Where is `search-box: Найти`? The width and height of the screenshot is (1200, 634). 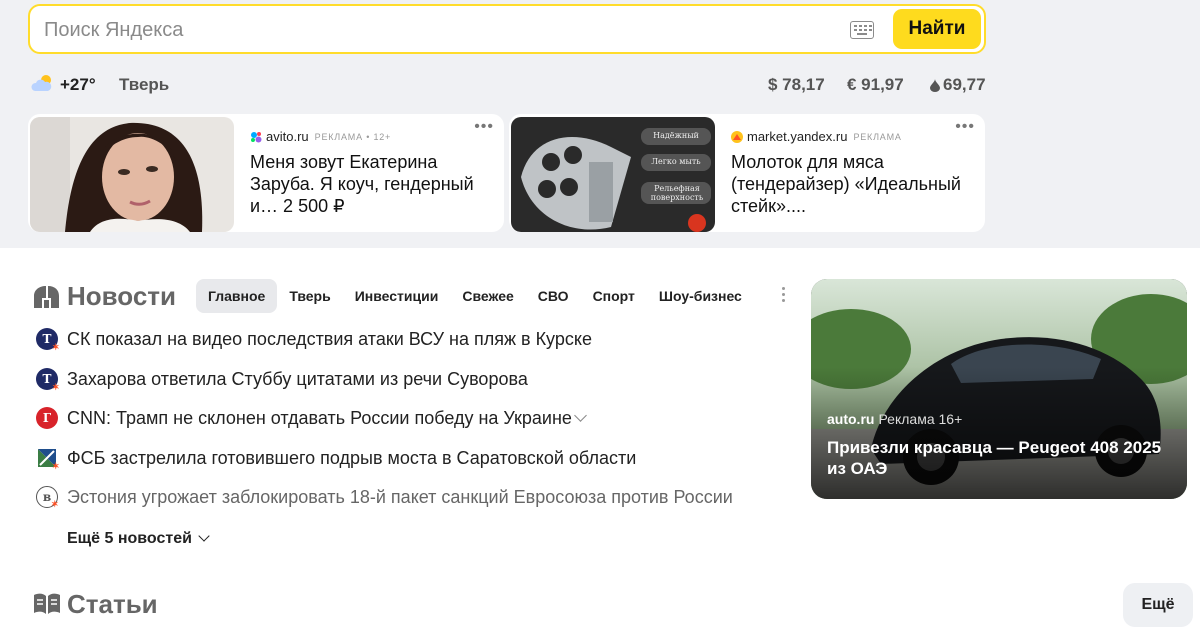 search-box: Найти is located at coordinates (507, 29).